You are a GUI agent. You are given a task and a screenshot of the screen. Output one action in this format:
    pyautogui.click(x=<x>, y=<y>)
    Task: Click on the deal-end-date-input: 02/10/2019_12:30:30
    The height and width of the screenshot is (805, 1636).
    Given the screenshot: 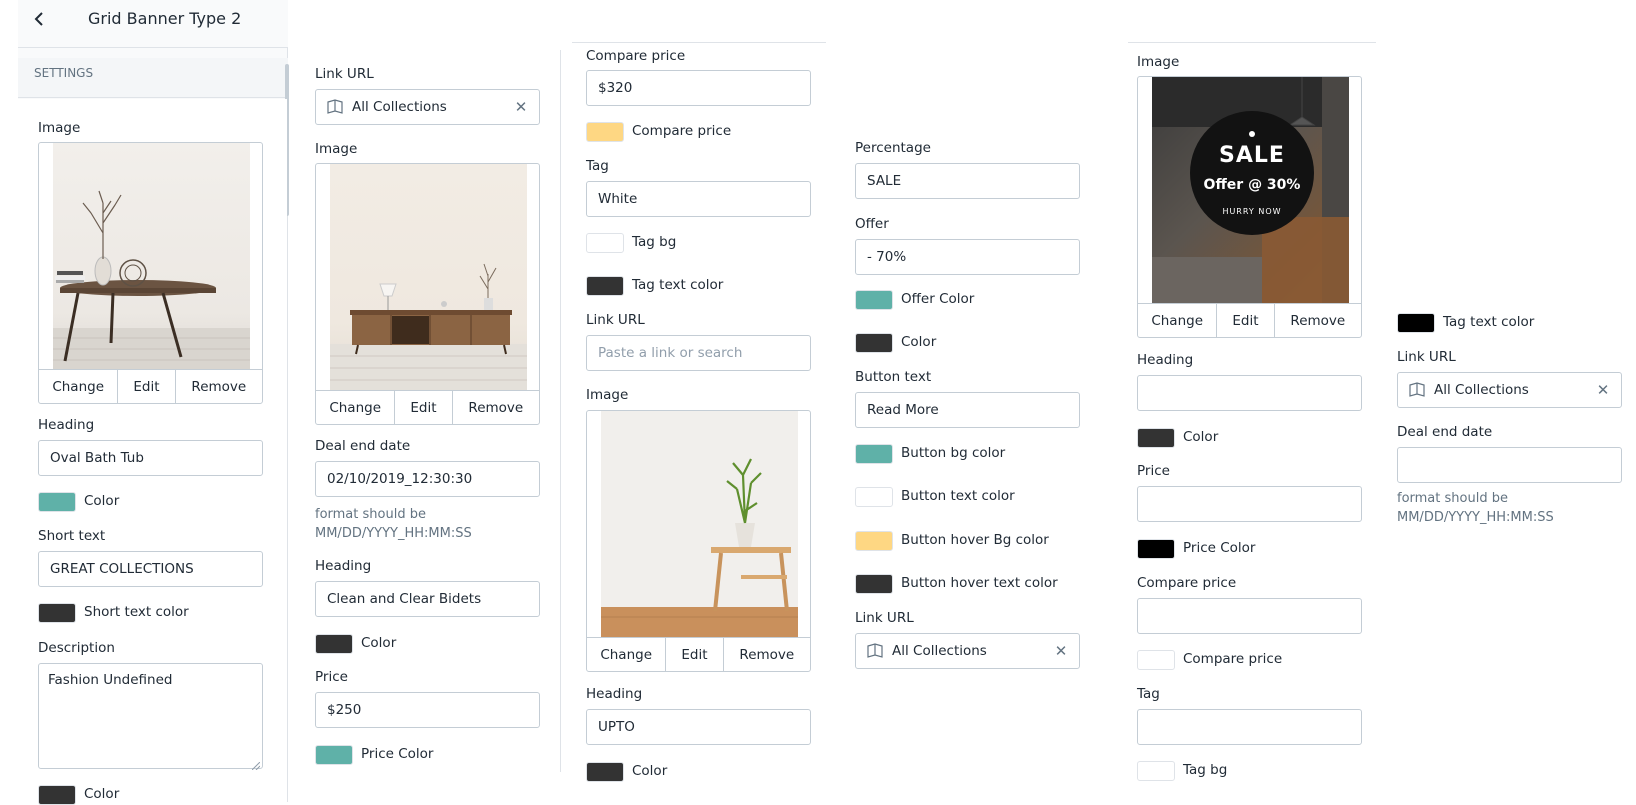 What is the action you would take?
    pyautogui.click(x=427, y=479)
    